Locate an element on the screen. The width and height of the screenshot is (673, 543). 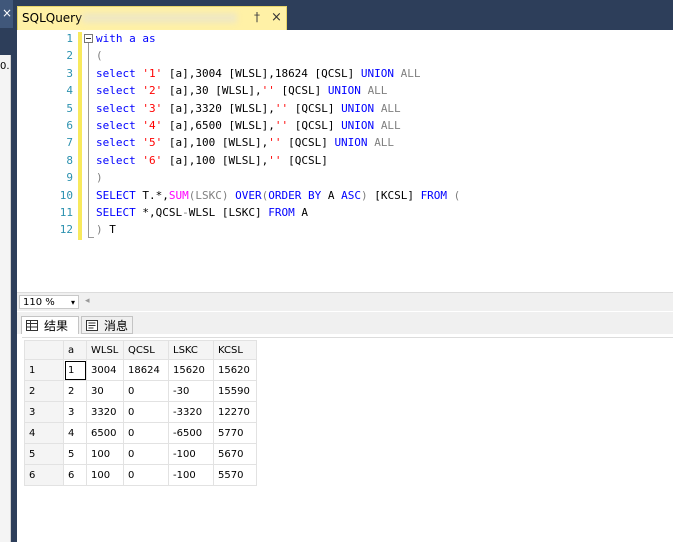
redacted-region is located at coordinates (159, 18).